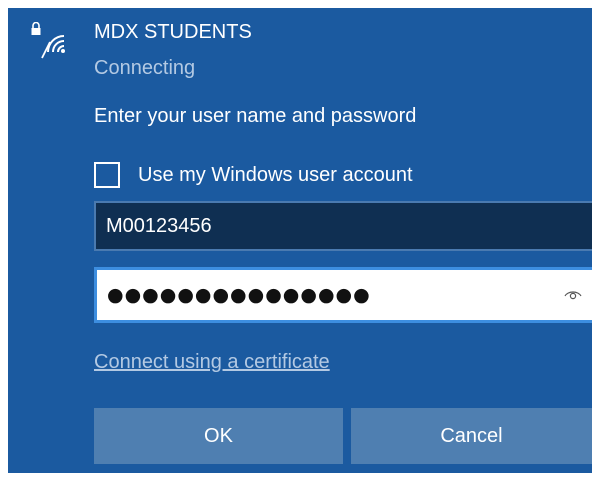 The image size is (599, 481). I want to click on ok-button: OK, so click(218, 436).